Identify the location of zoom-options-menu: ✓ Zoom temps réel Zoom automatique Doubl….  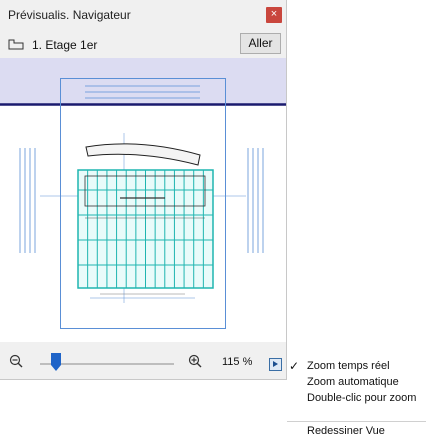
(356, 397).